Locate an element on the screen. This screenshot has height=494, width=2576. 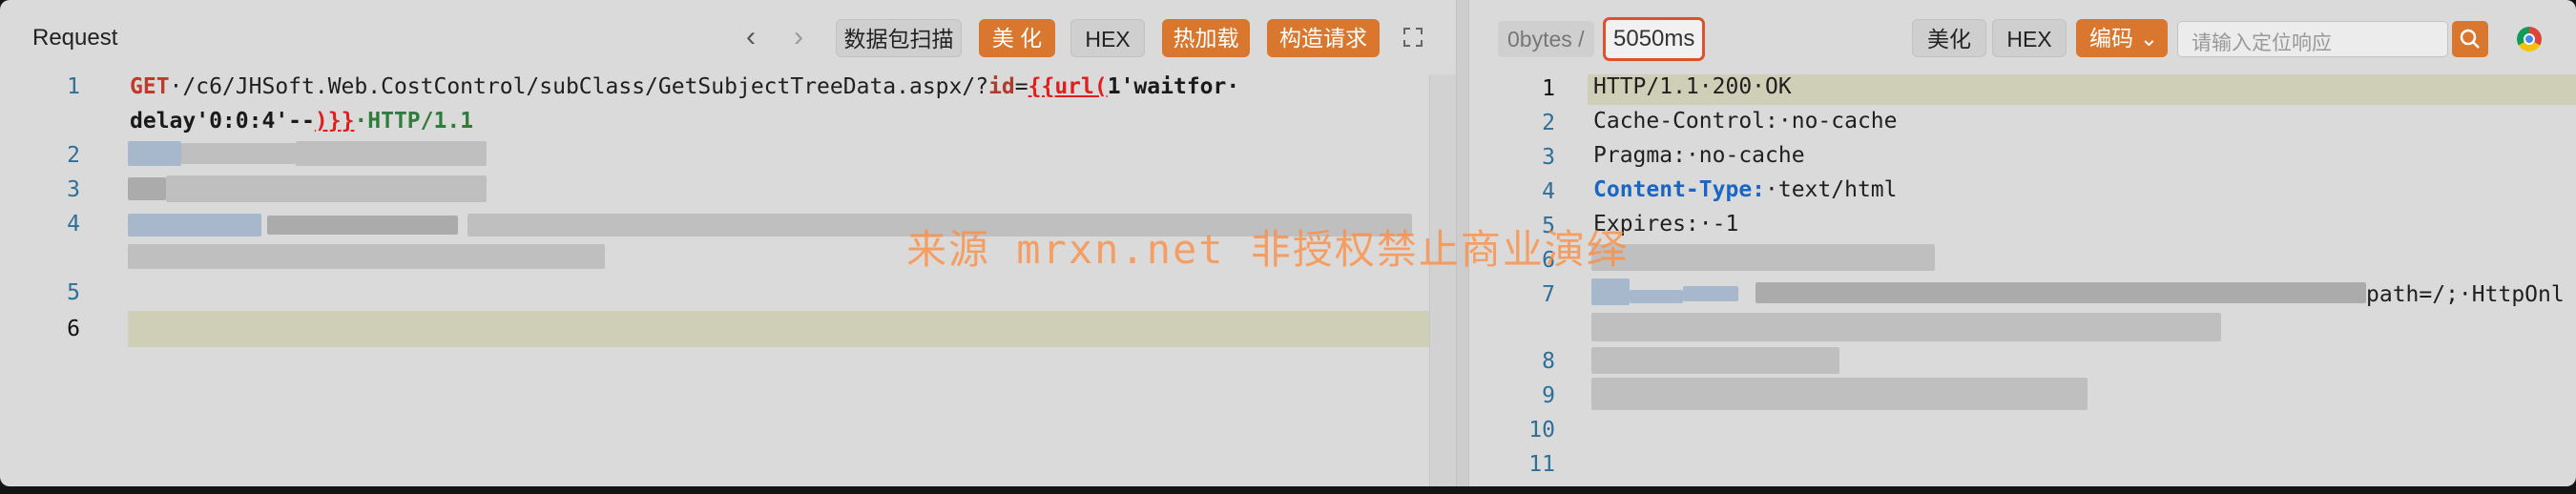
header-value: ·text/html is located at coordinates (1831, 189).